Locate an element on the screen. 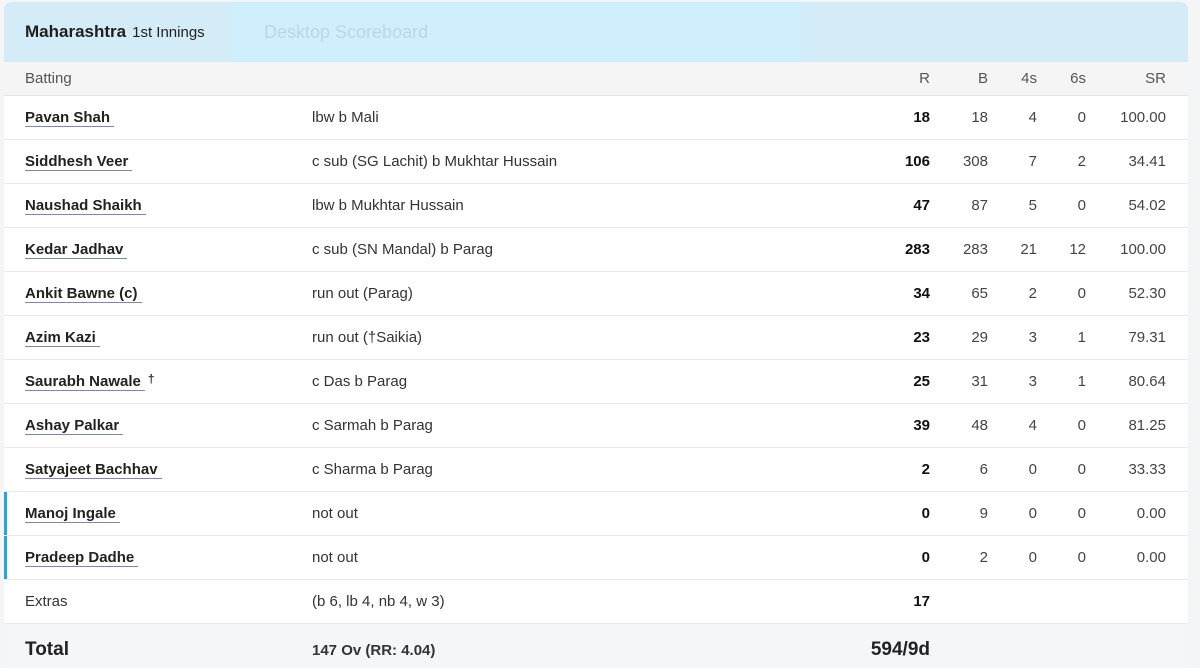 The width and height of the screenshot is (1200, 668). strike-rate-value: 34.41 is located at coordinates (1147, 161).